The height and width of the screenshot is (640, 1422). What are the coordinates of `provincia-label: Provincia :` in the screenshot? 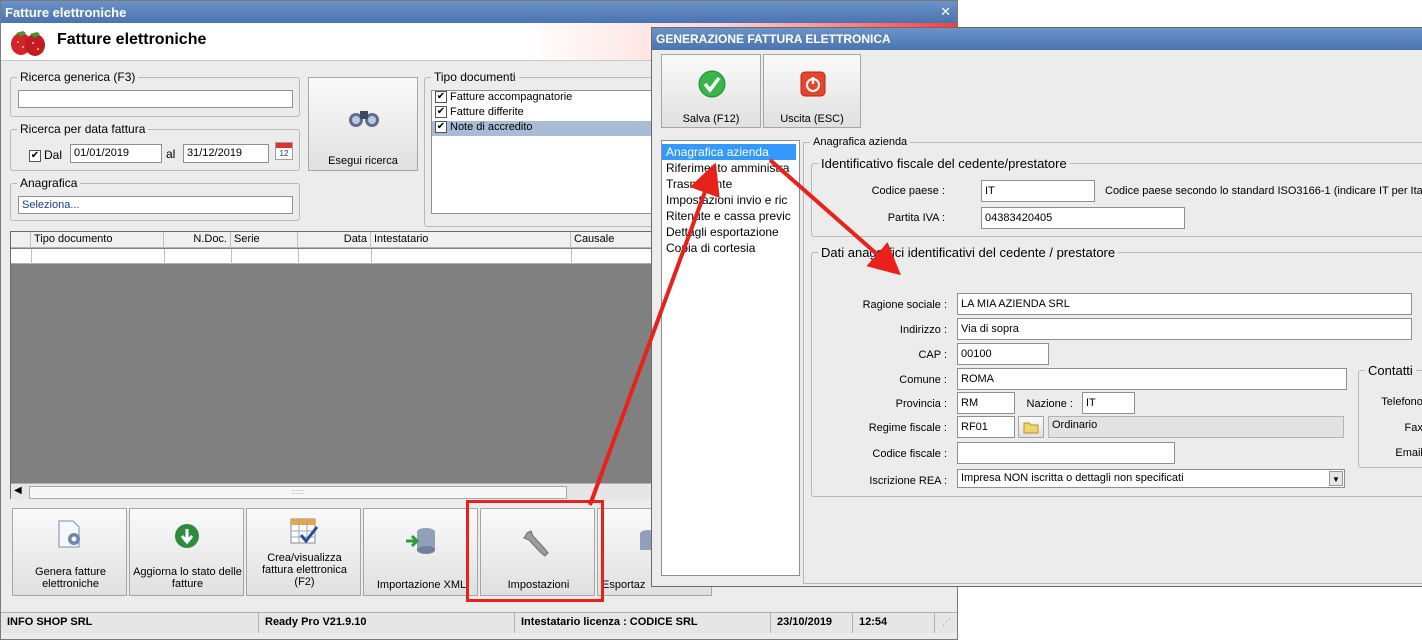 It's located at (921, 404).